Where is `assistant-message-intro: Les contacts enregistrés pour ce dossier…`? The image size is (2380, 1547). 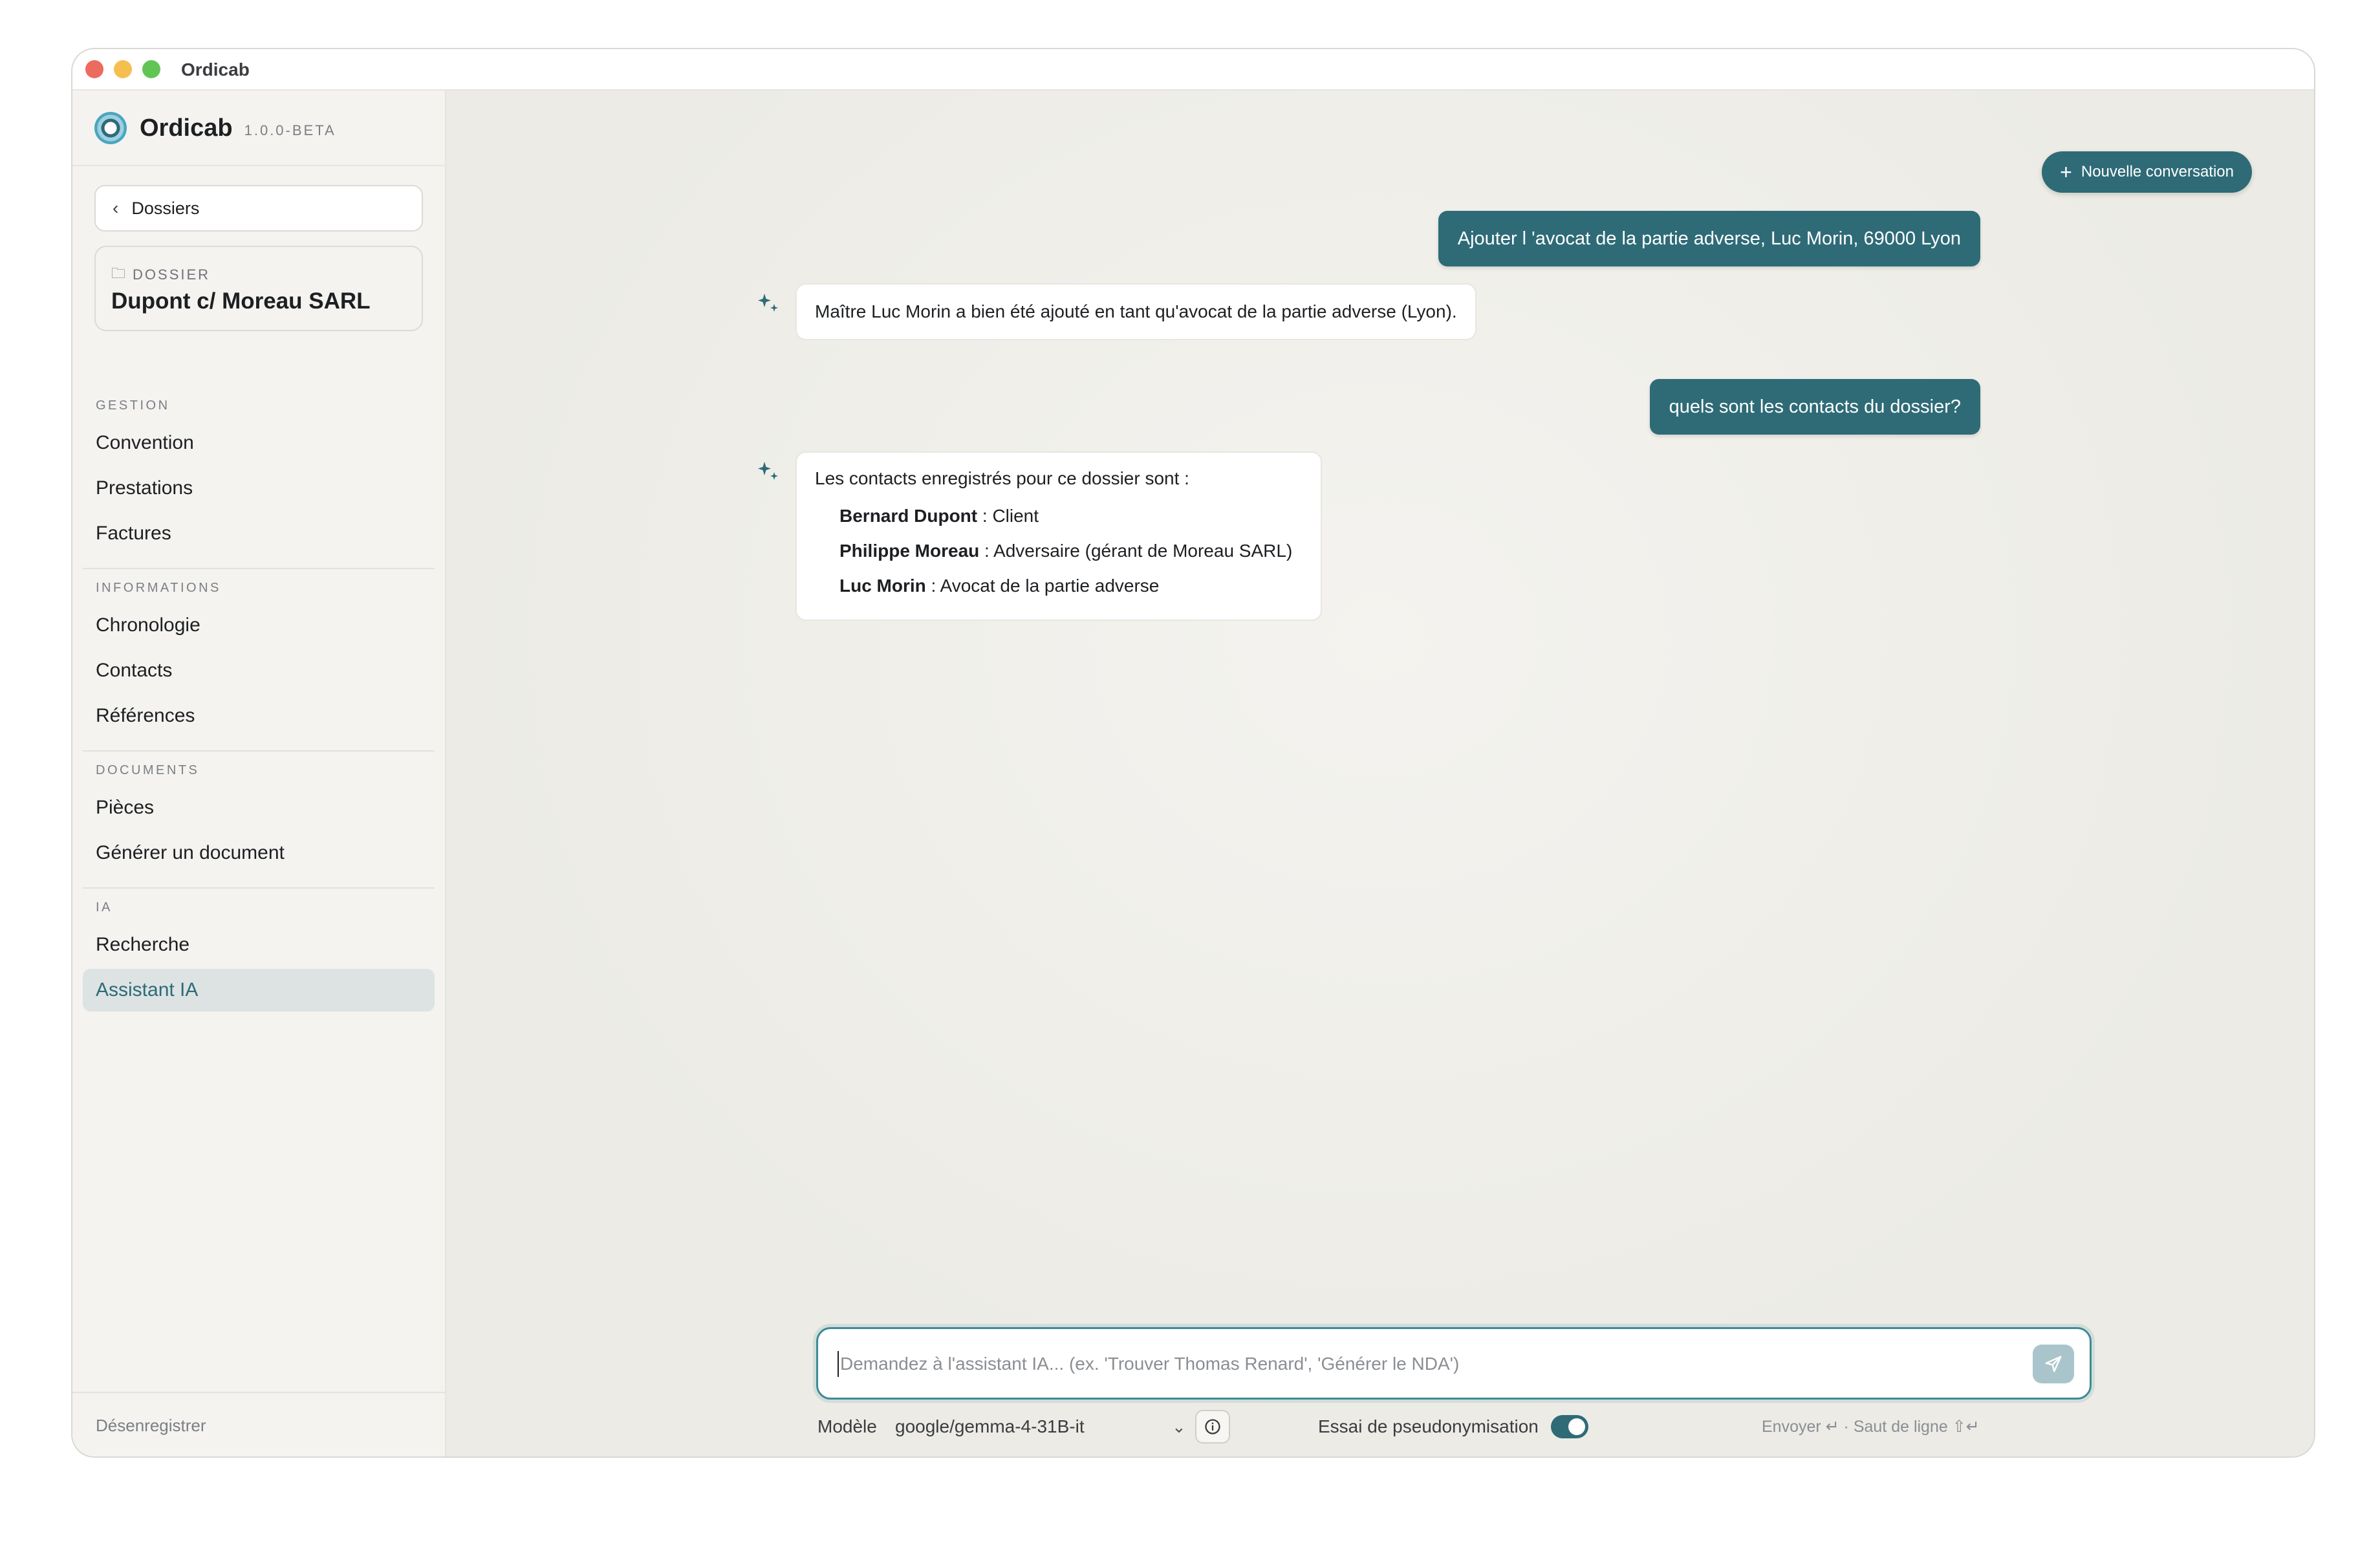 assistant-message-intro: Les contacts enregistrés pour ce dossier… is located at coordinates (1002, 478).